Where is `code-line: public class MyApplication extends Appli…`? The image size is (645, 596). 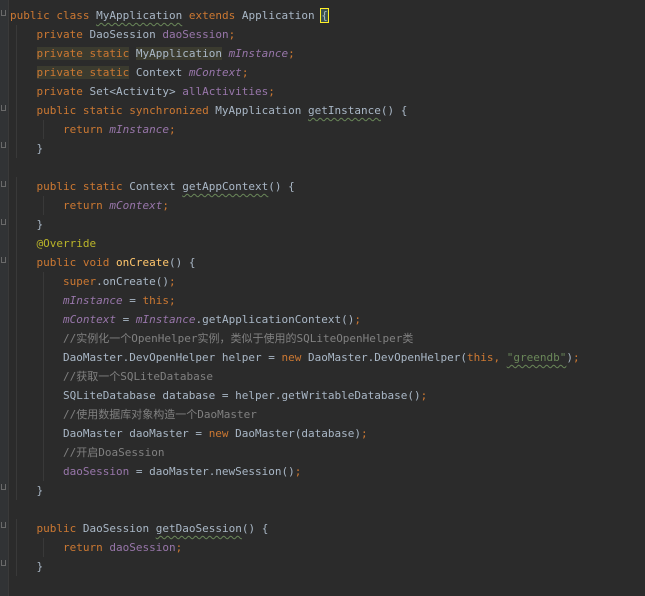
code-line: public class MyApplication extends Appli… is located at coordinates (325, 15).